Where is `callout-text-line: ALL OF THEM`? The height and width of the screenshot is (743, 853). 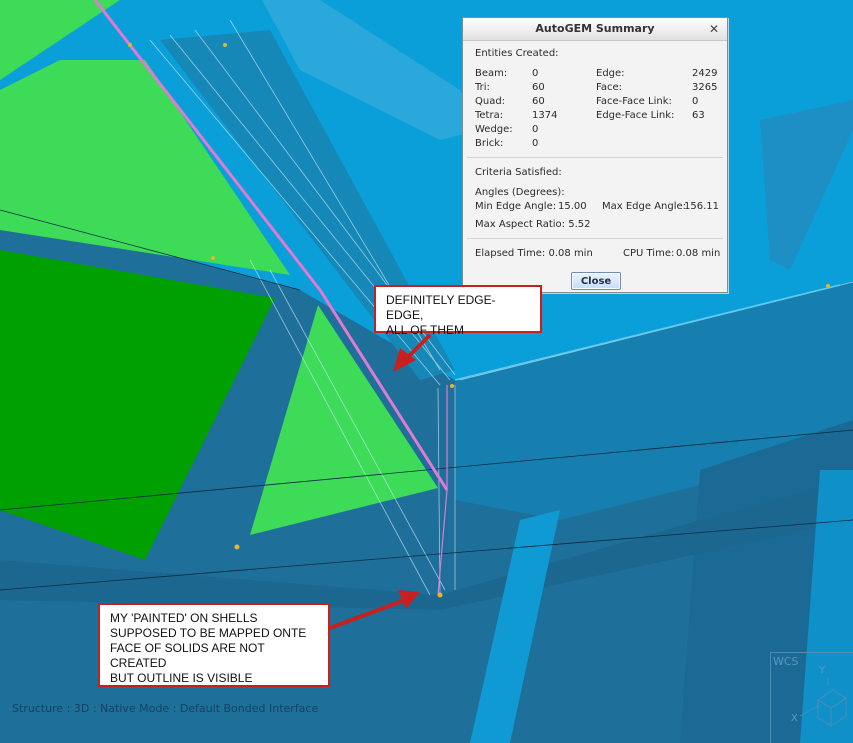 callout-text-line: ALL OF THEM is located at coordinates (425, 330).